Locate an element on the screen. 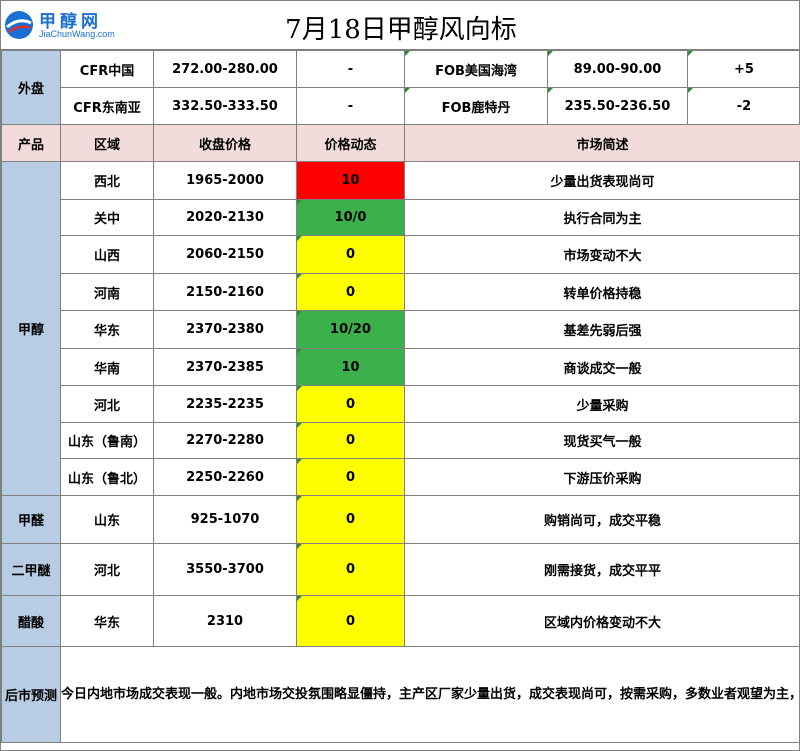 This screenshot has height=751, width=800. product-row: 山西 2060-2150 0 市场变动不大 is located at coordinates (401, 254).